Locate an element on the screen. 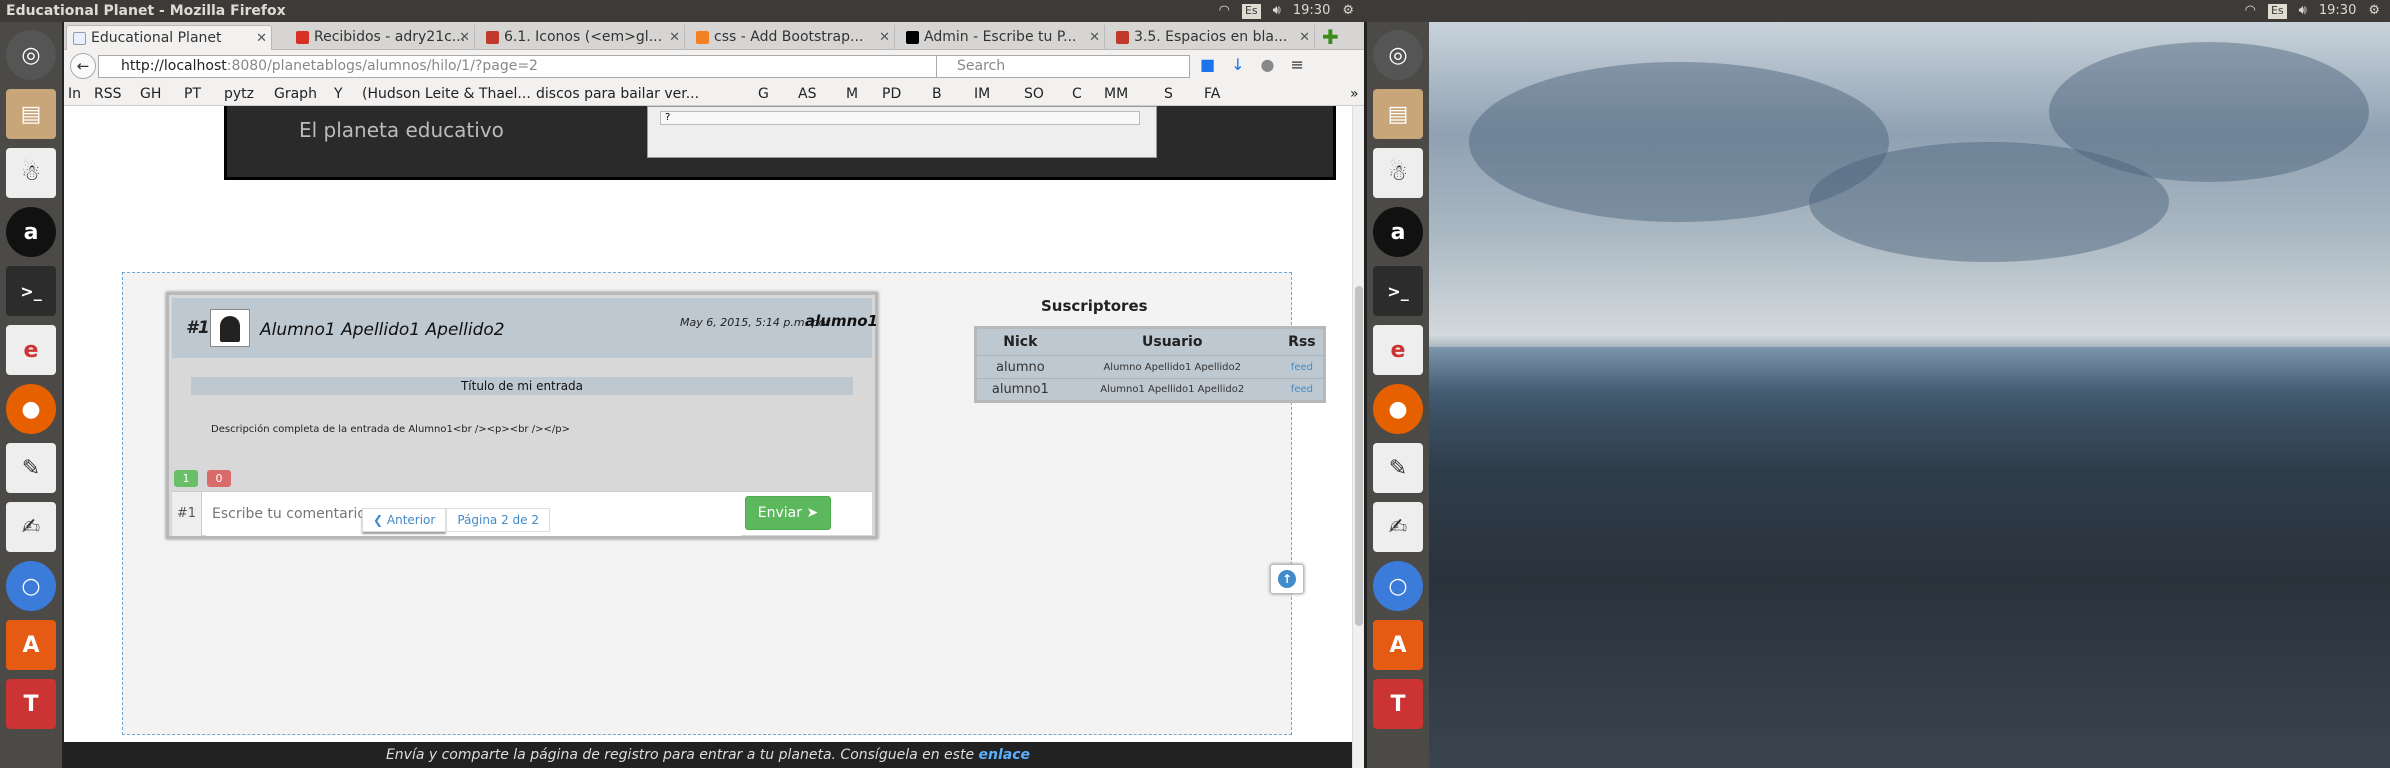 The width and height of the screenshot is (2390, 768). table-row: alumno Alumno Apellido1 Apellido2 feed is located at coordinates (1150, 367).